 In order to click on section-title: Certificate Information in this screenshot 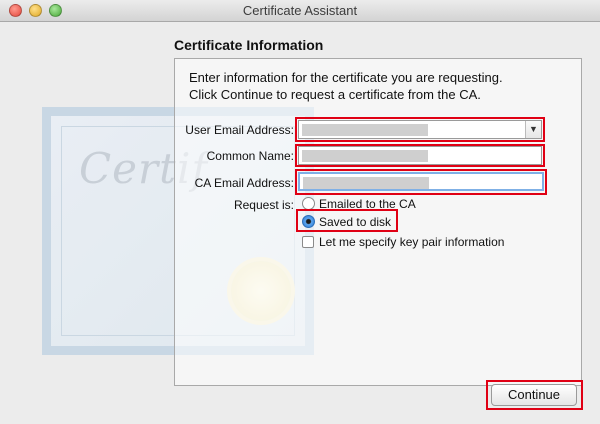, I will do `click(249, 45)`.